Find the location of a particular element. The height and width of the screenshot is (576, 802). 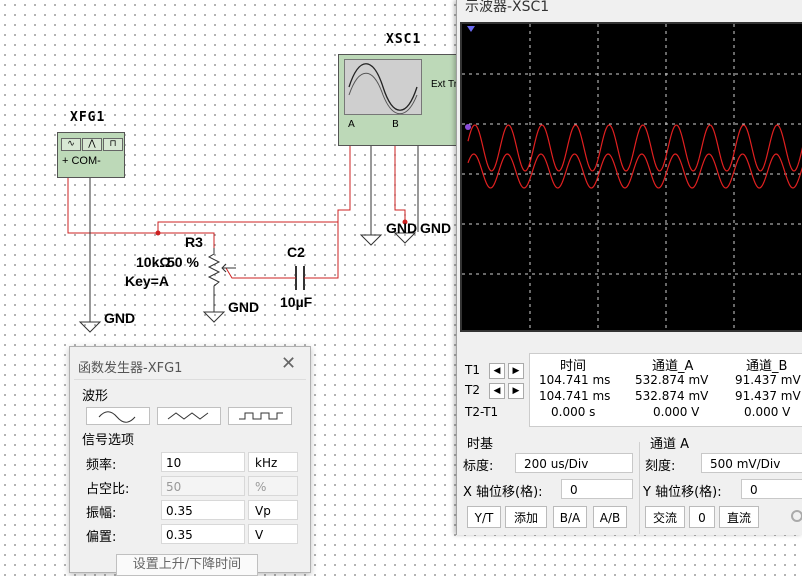

cursor-controls: T1 T2 T2-T1 ◀ ▶ ◀ ▶ is located at coordinates (493, 389).